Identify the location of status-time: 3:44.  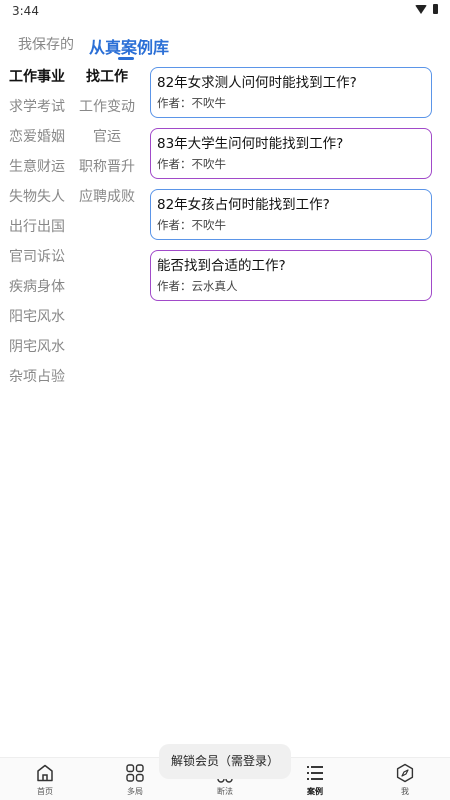
(25, 11).